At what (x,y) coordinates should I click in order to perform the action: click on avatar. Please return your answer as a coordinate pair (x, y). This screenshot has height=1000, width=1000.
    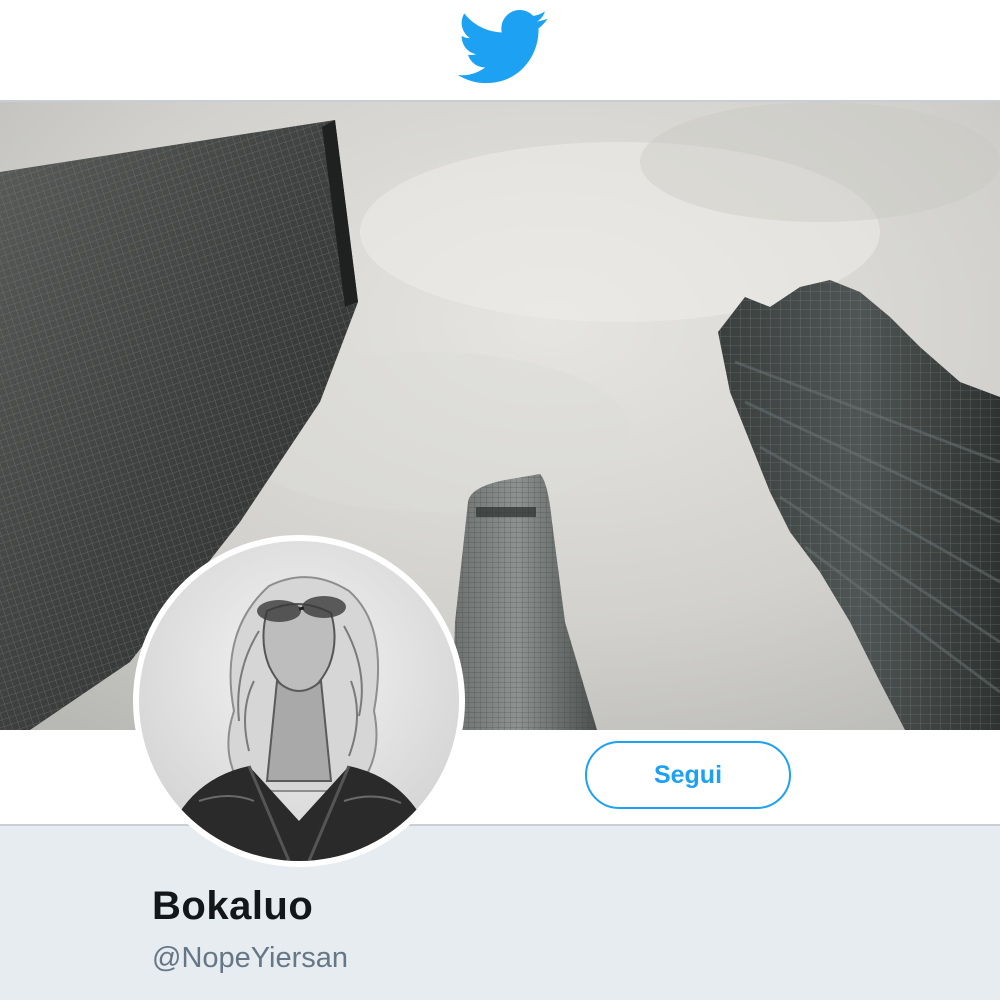
    Looking at the image, I should click on (299, 701).